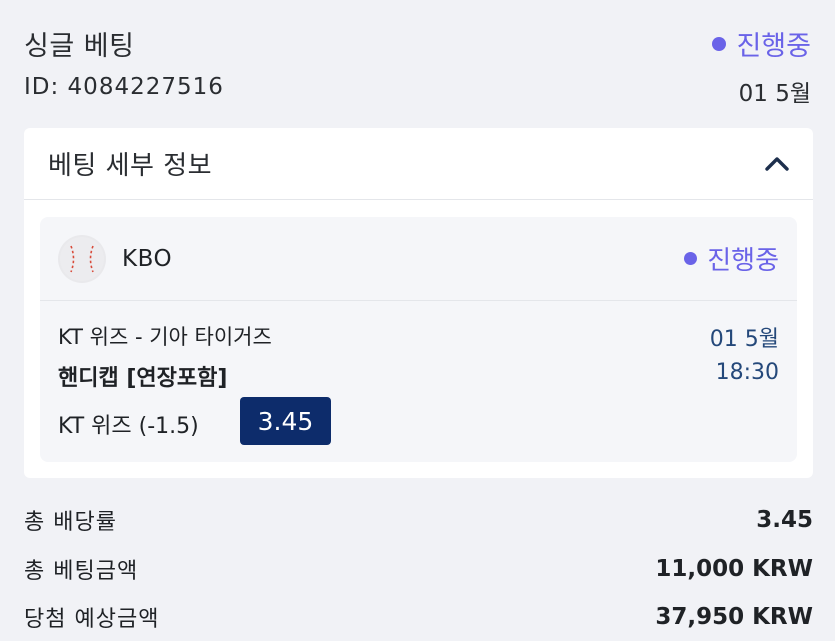  What do you see at coordinates (124, 87) in the screenshot?
I see `bet-id: ID: 4084227516` at bounding box center [124, 87].